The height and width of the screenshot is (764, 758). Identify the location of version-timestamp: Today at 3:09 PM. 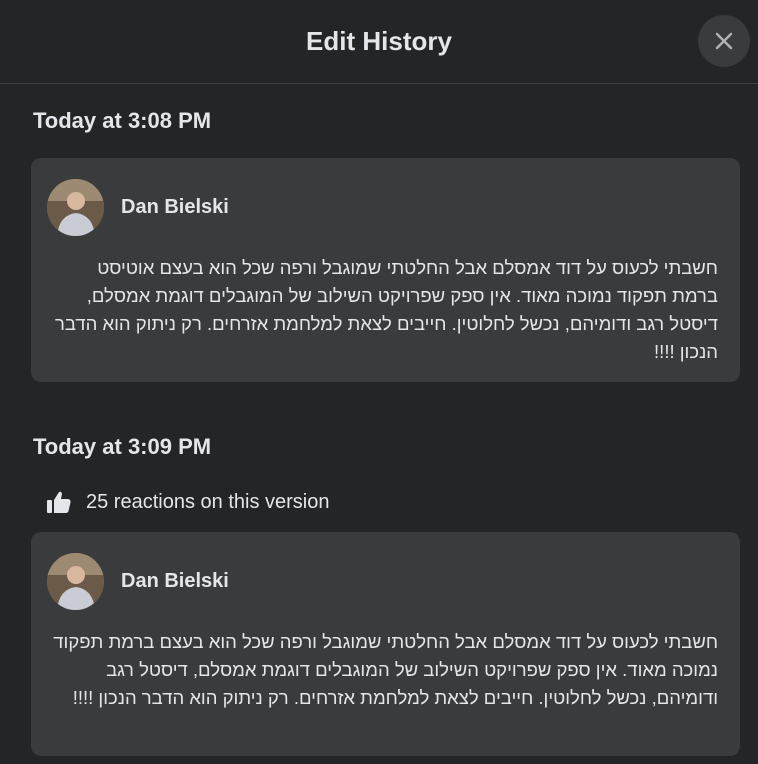
(122, 446).